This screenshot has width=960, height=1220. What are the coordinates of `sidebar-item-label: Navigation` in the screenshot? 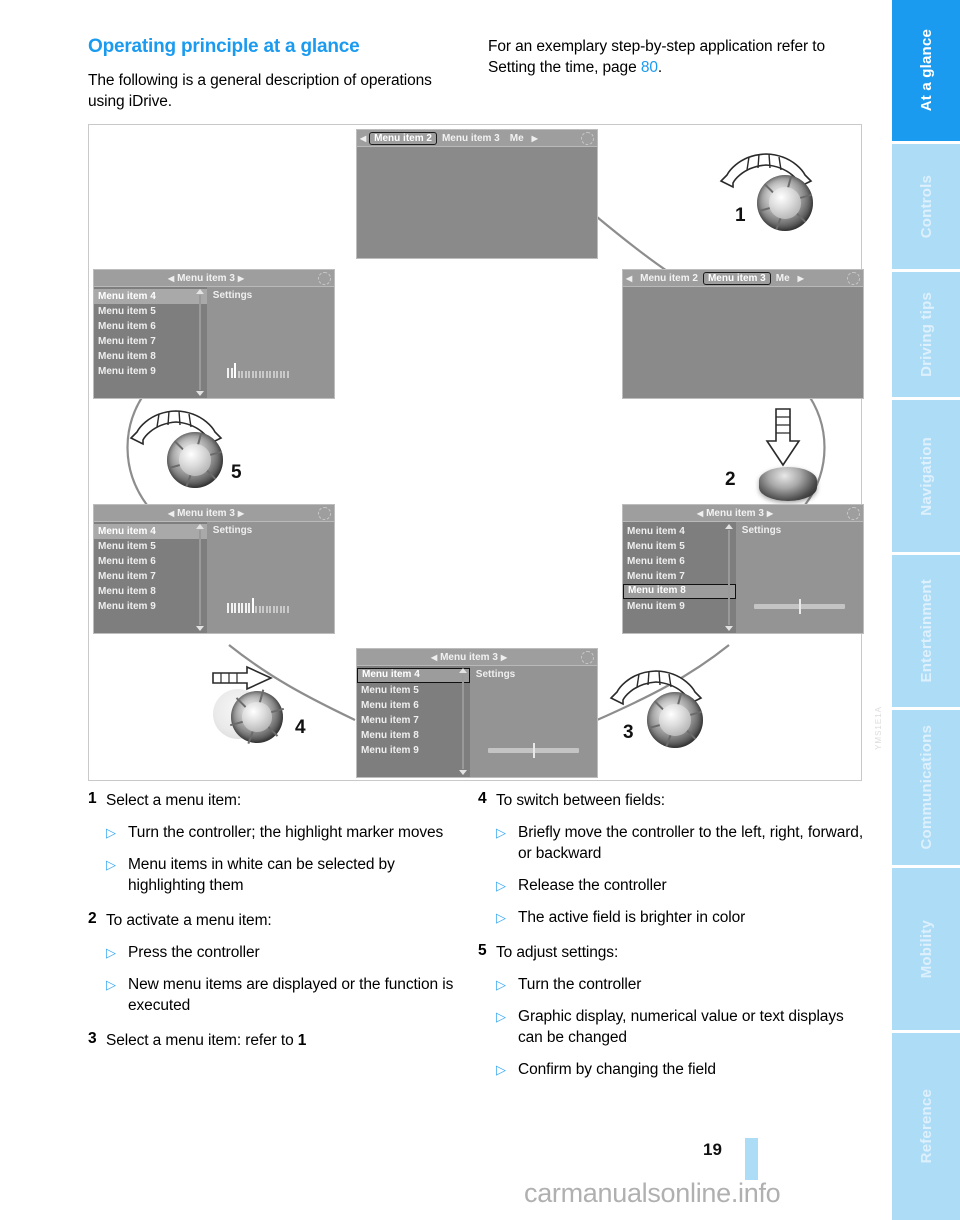 It's located at (926, 476).